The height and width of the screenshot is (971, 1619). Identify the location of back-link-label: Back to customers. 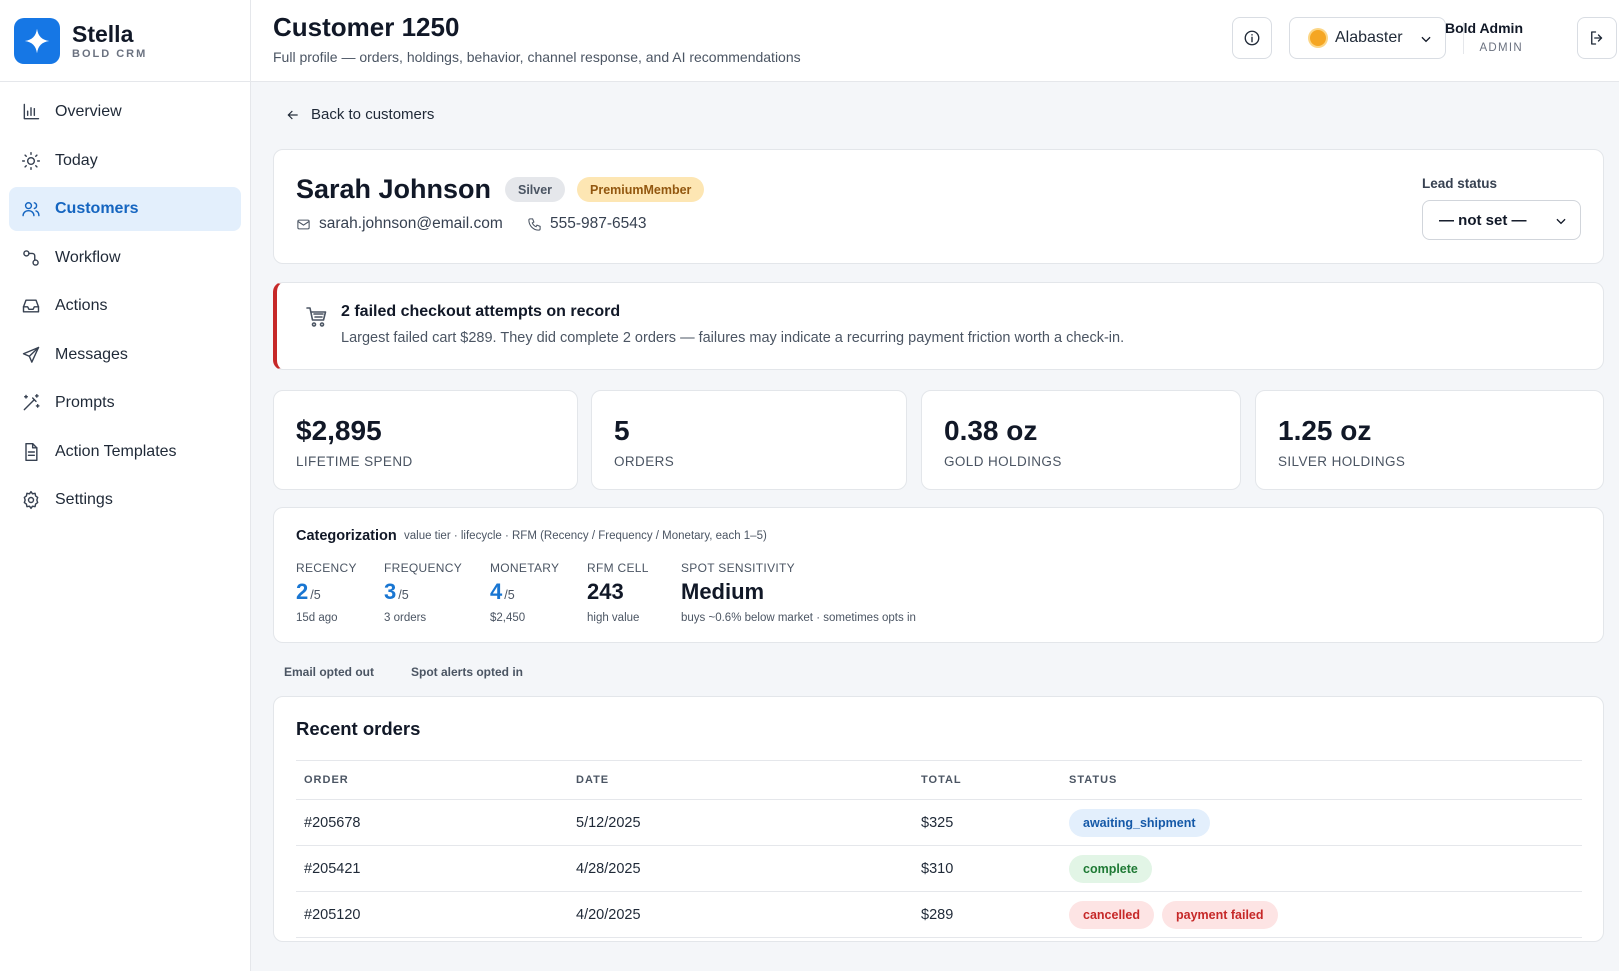
(373, 114).